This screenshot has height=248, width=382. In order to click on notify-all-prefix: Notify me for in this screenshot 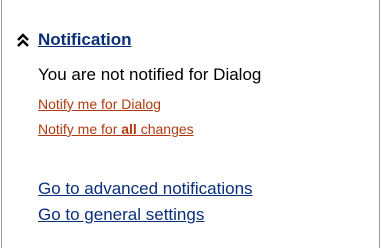, I will do `click(80, 129)`.